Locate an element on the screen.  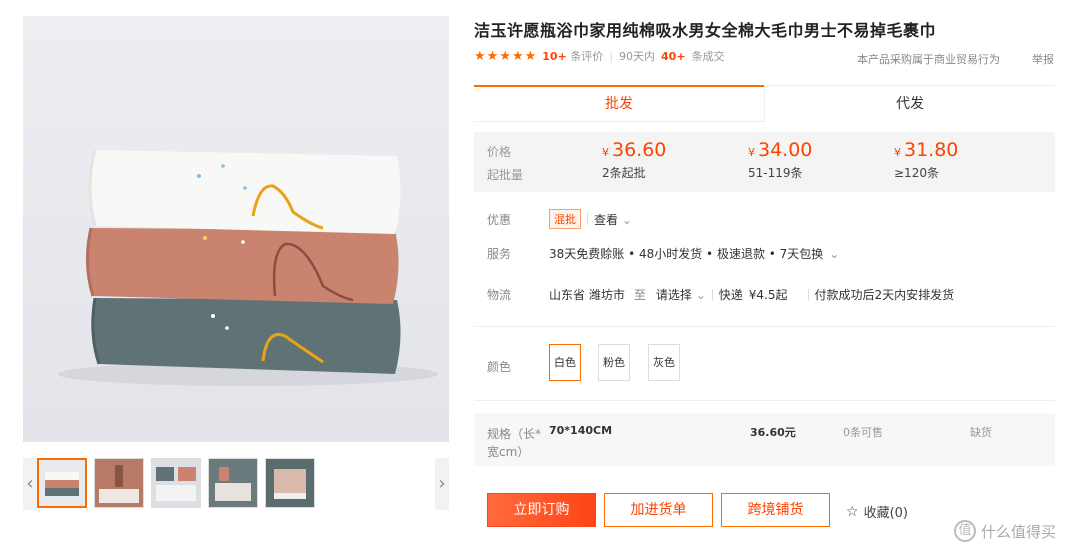
thumb-next-button: › is located at coordinates (442, 484).